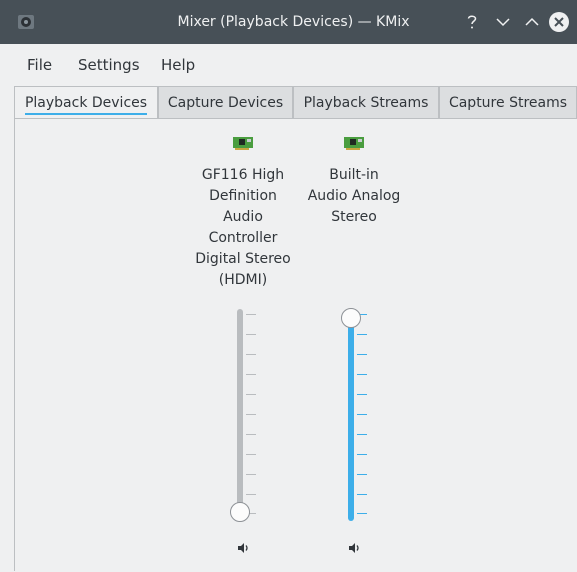  I want to click on device-name-line: Built-in, so click(354, 175).